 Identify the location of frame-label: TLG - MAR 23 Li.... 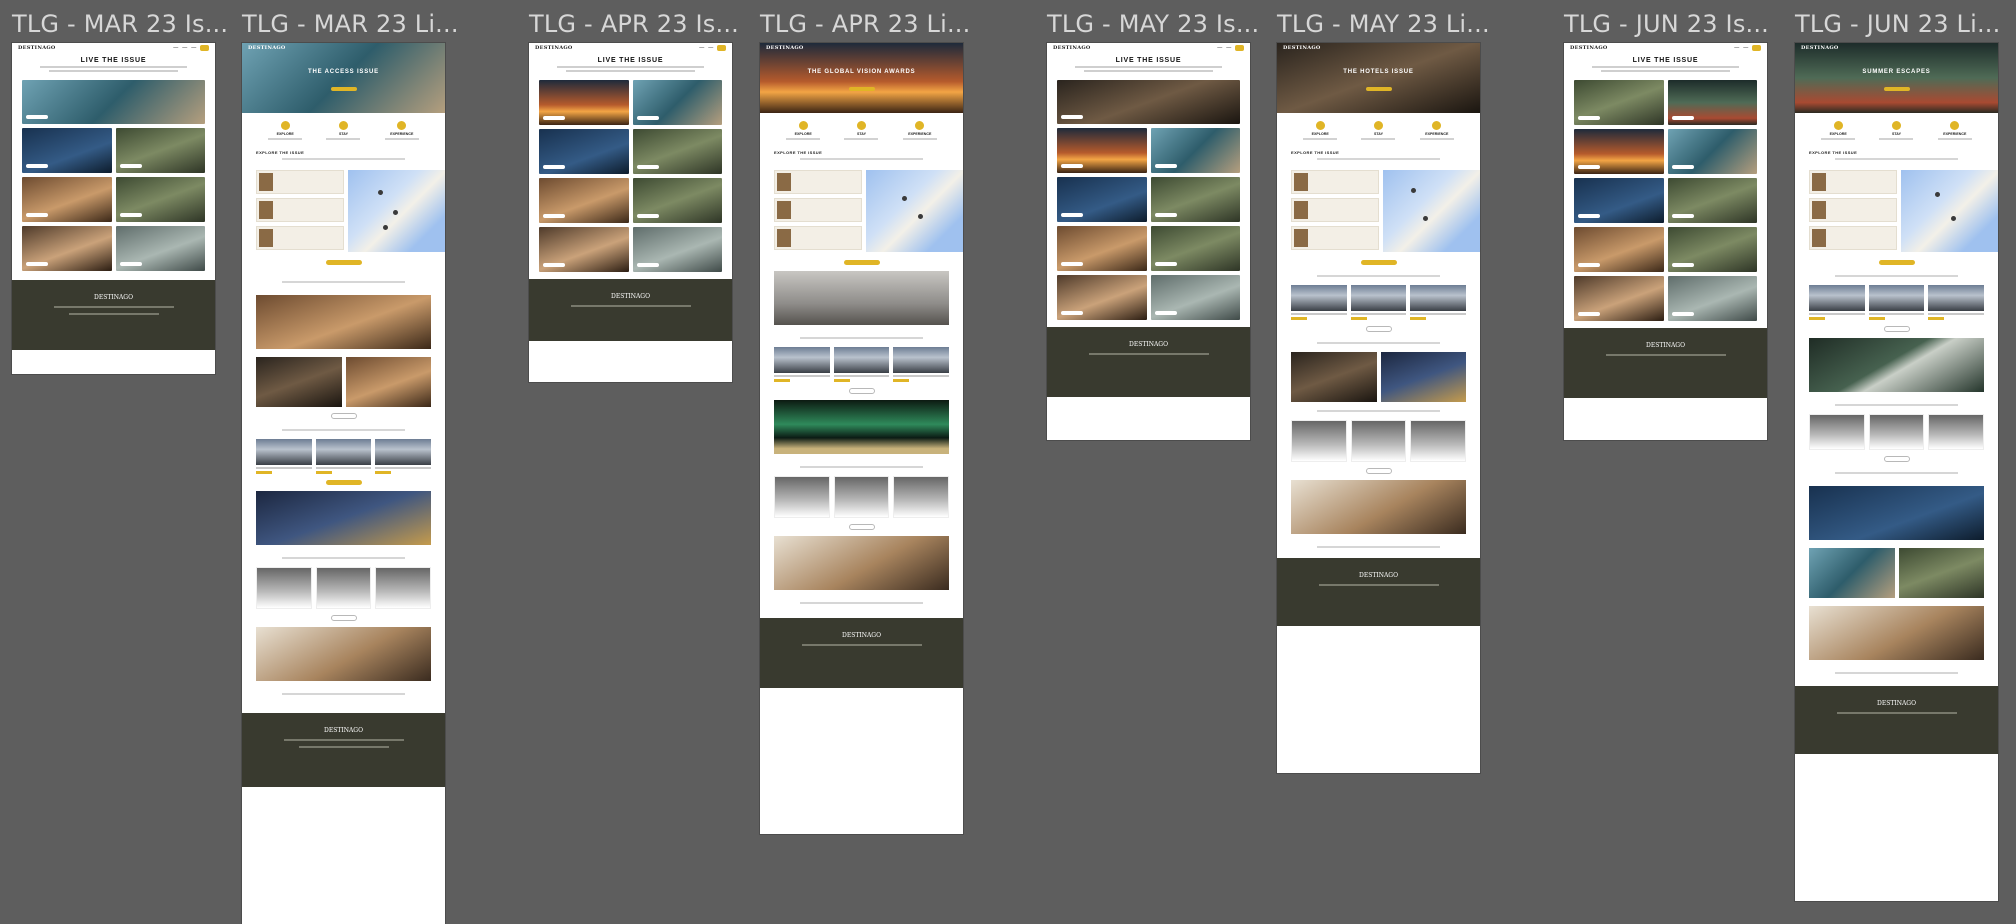
(350, 24).